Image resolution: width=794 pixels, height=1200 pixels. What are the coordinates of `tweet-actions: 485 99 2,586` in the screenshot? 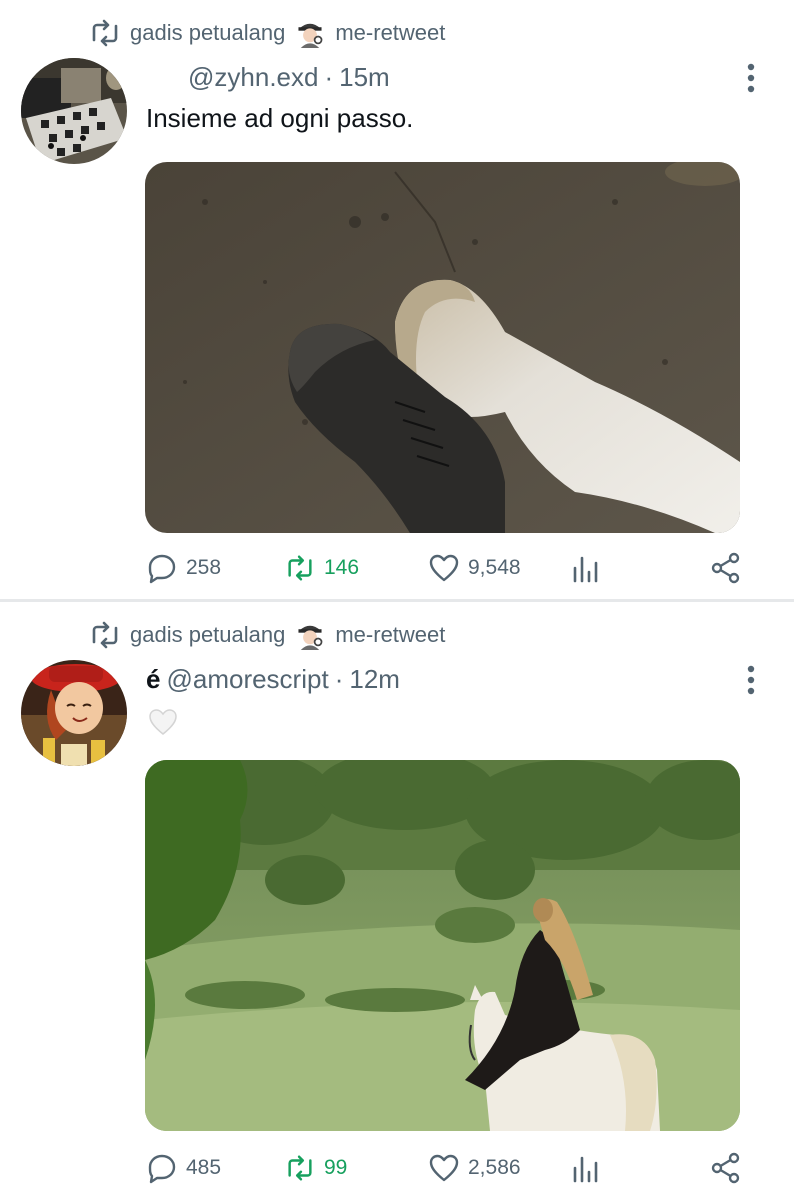 It's located at (446, 1168).